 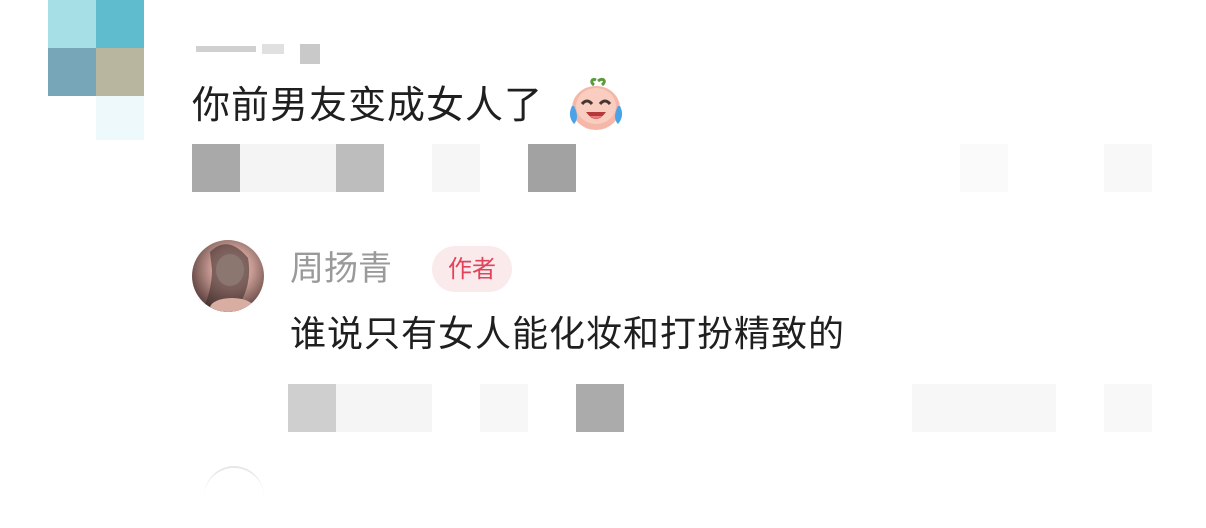 What do you see at coordinates (472, 269) in the screenshot?
I see `author-badge: 作者` at bounding box center [472, 269].